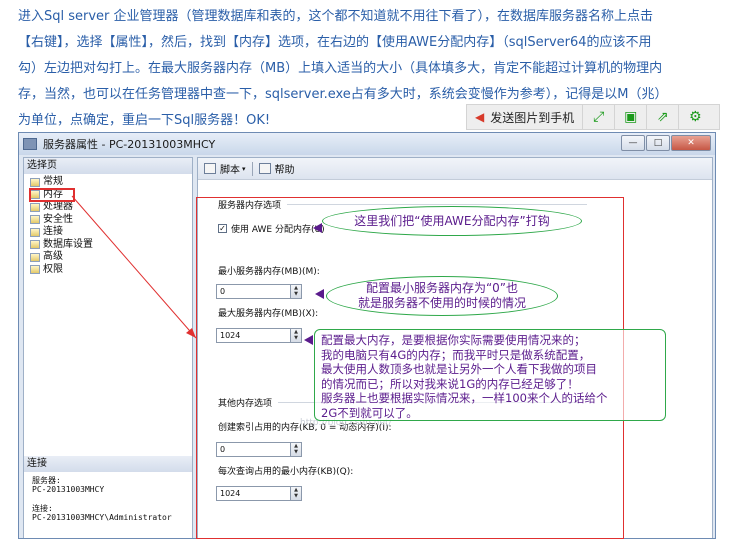  What do you see at coordinates (222, 228) in the screenshot?
I see `checkbox-check-icon: ✓` at bounding box center [222, 228].